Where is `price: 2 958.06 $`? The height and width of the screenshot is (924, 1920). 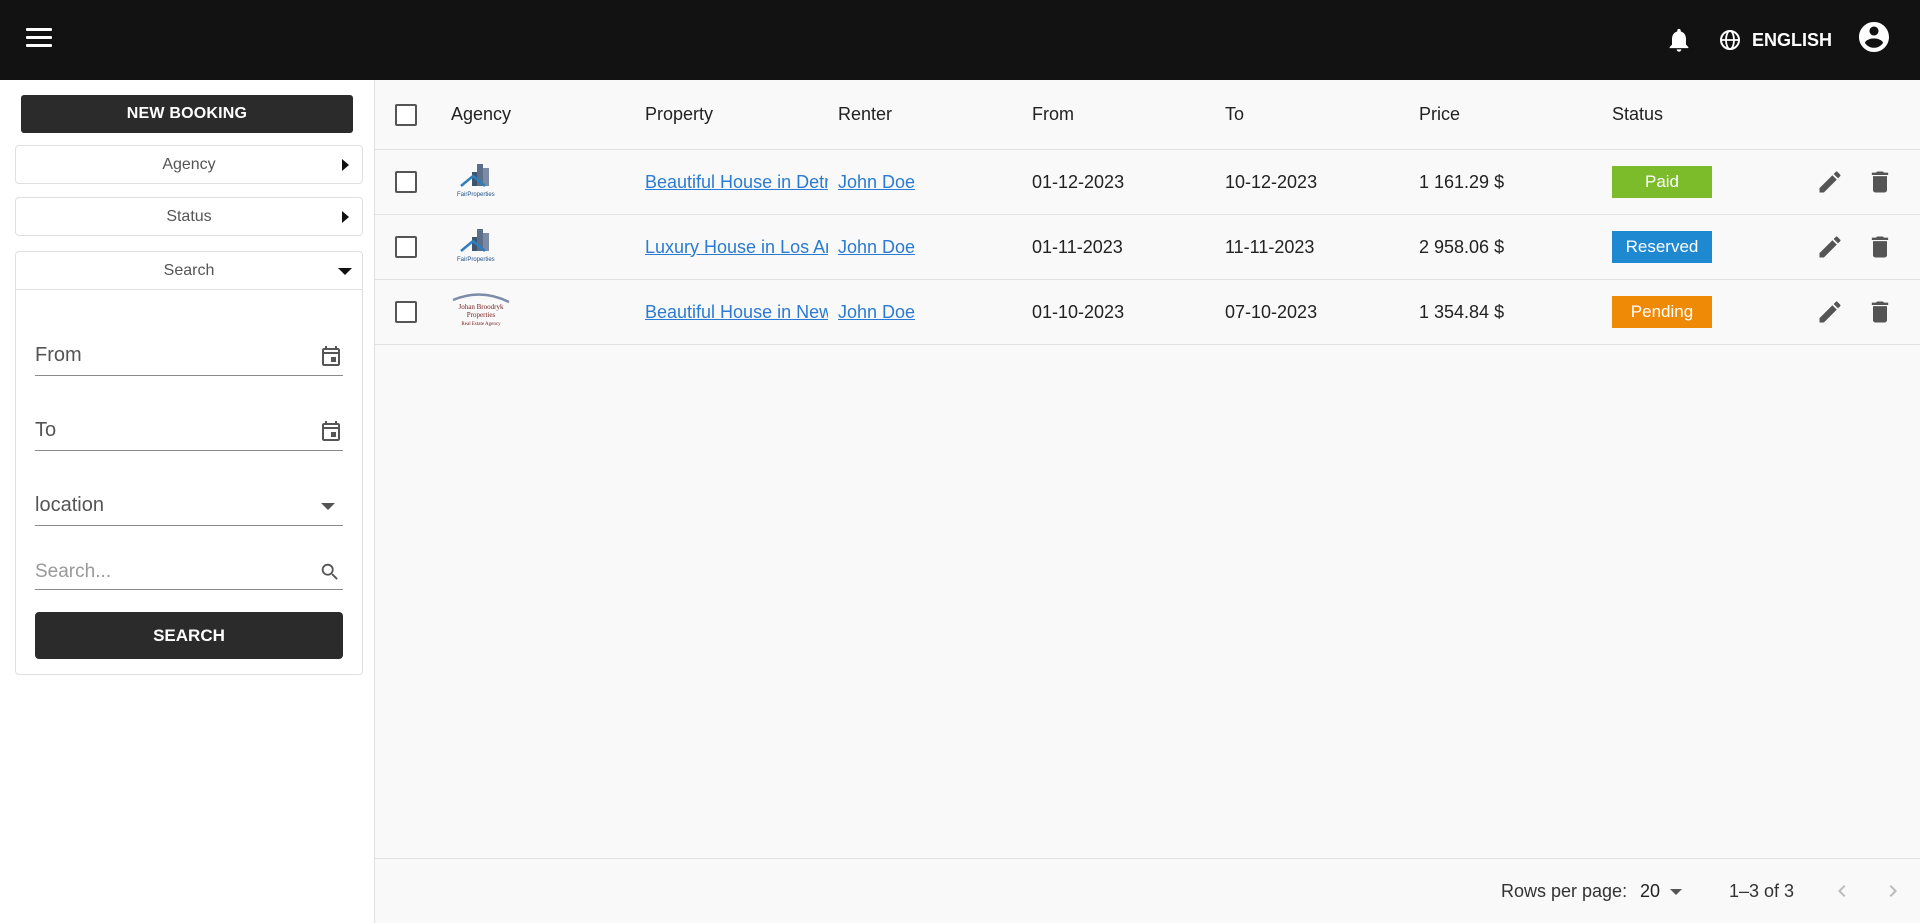
price: 2 958.06 $ is located at coordinates (1462, 246).